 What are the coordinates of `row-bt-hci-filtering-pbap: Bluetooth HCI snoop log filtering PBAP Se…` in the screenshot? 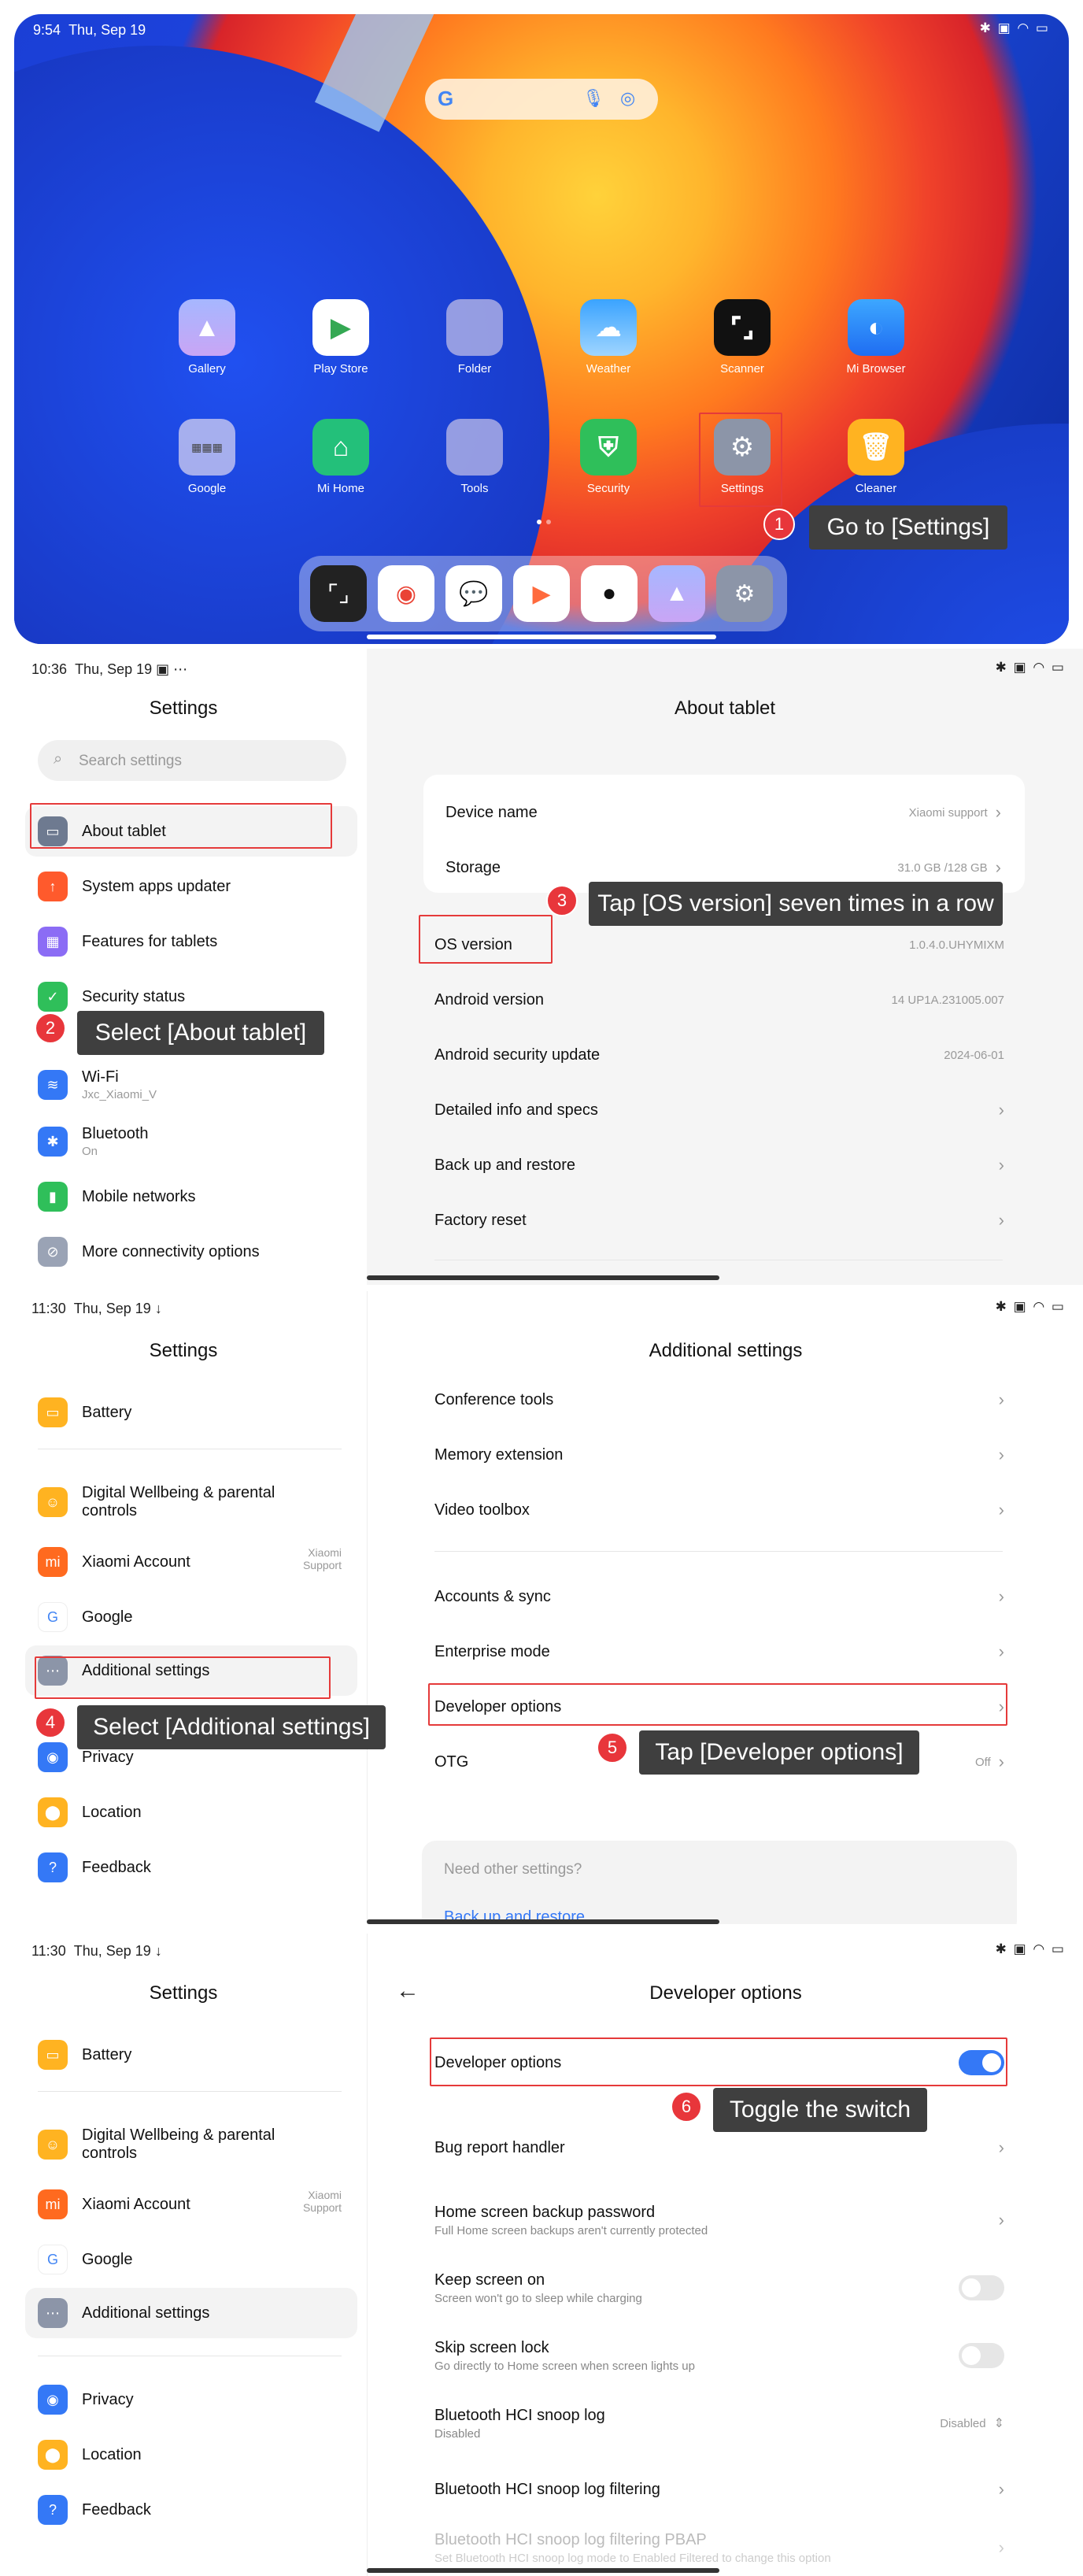 It's located at (719, 2547).